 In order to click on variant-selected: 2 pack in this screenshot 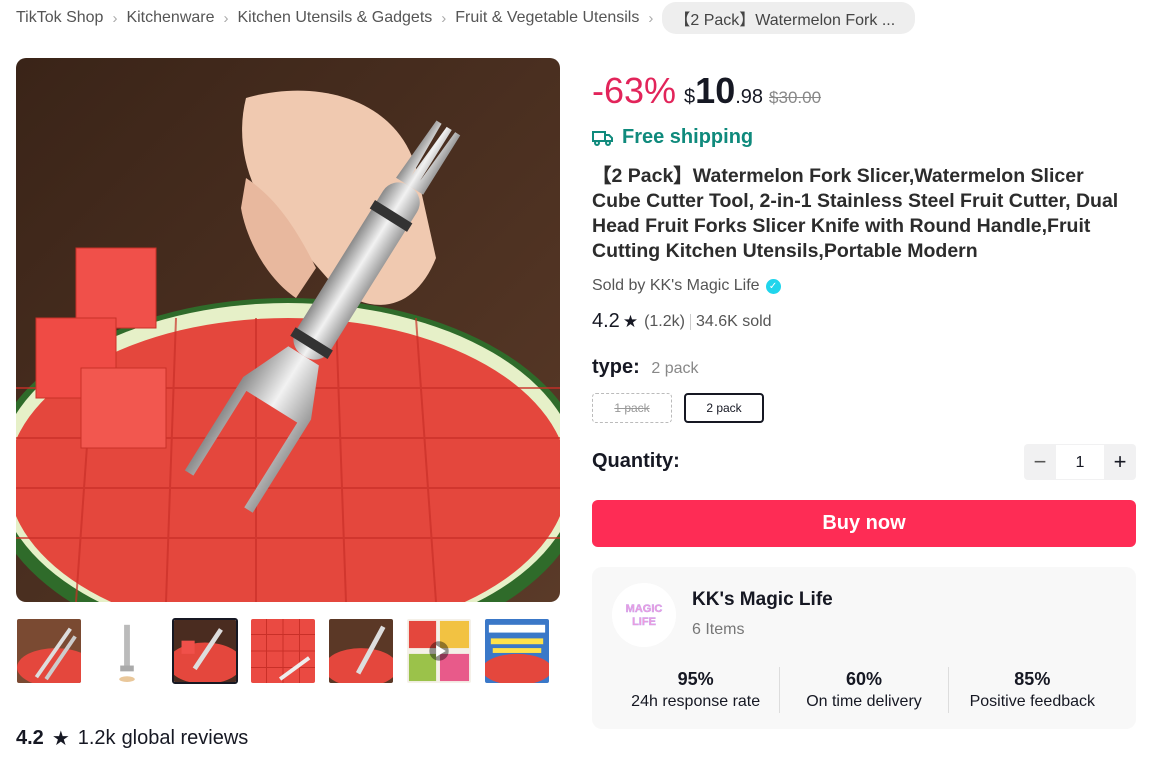, I will do `click(675, 368)`.